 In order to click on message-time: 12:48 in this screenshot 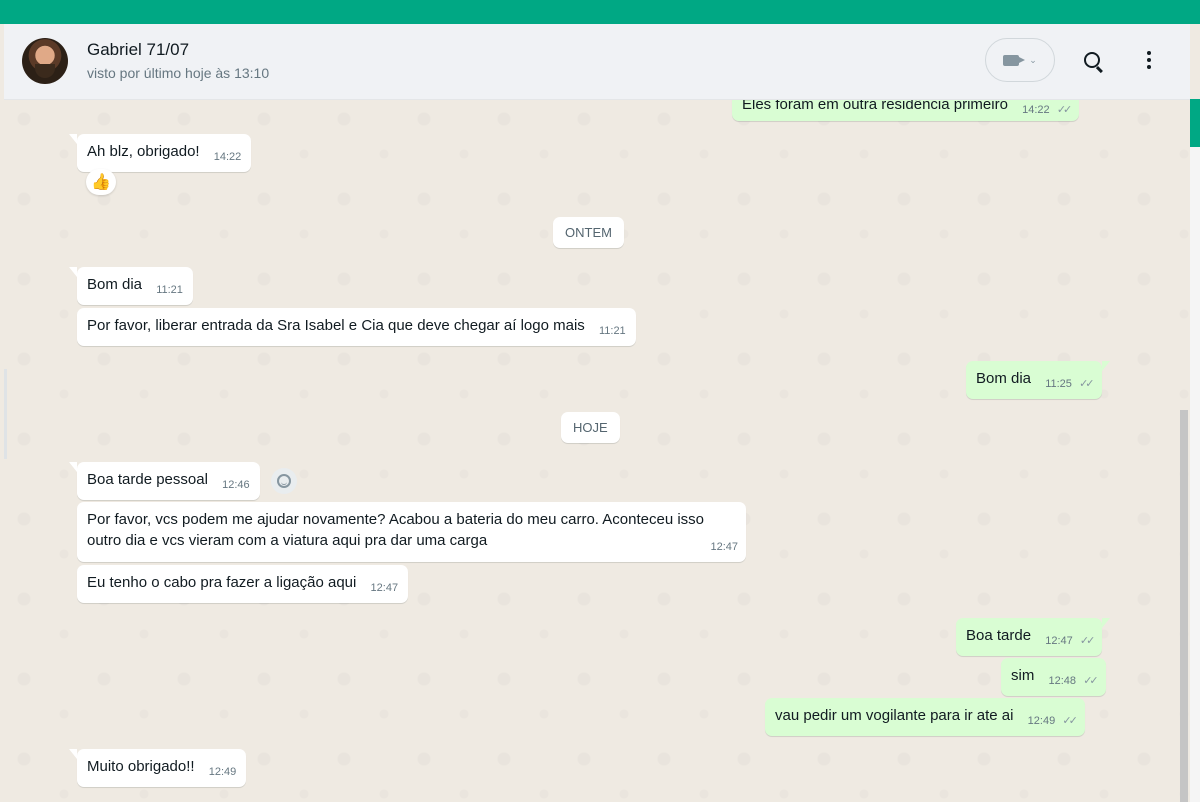, I will do `click(1062, 681)`.